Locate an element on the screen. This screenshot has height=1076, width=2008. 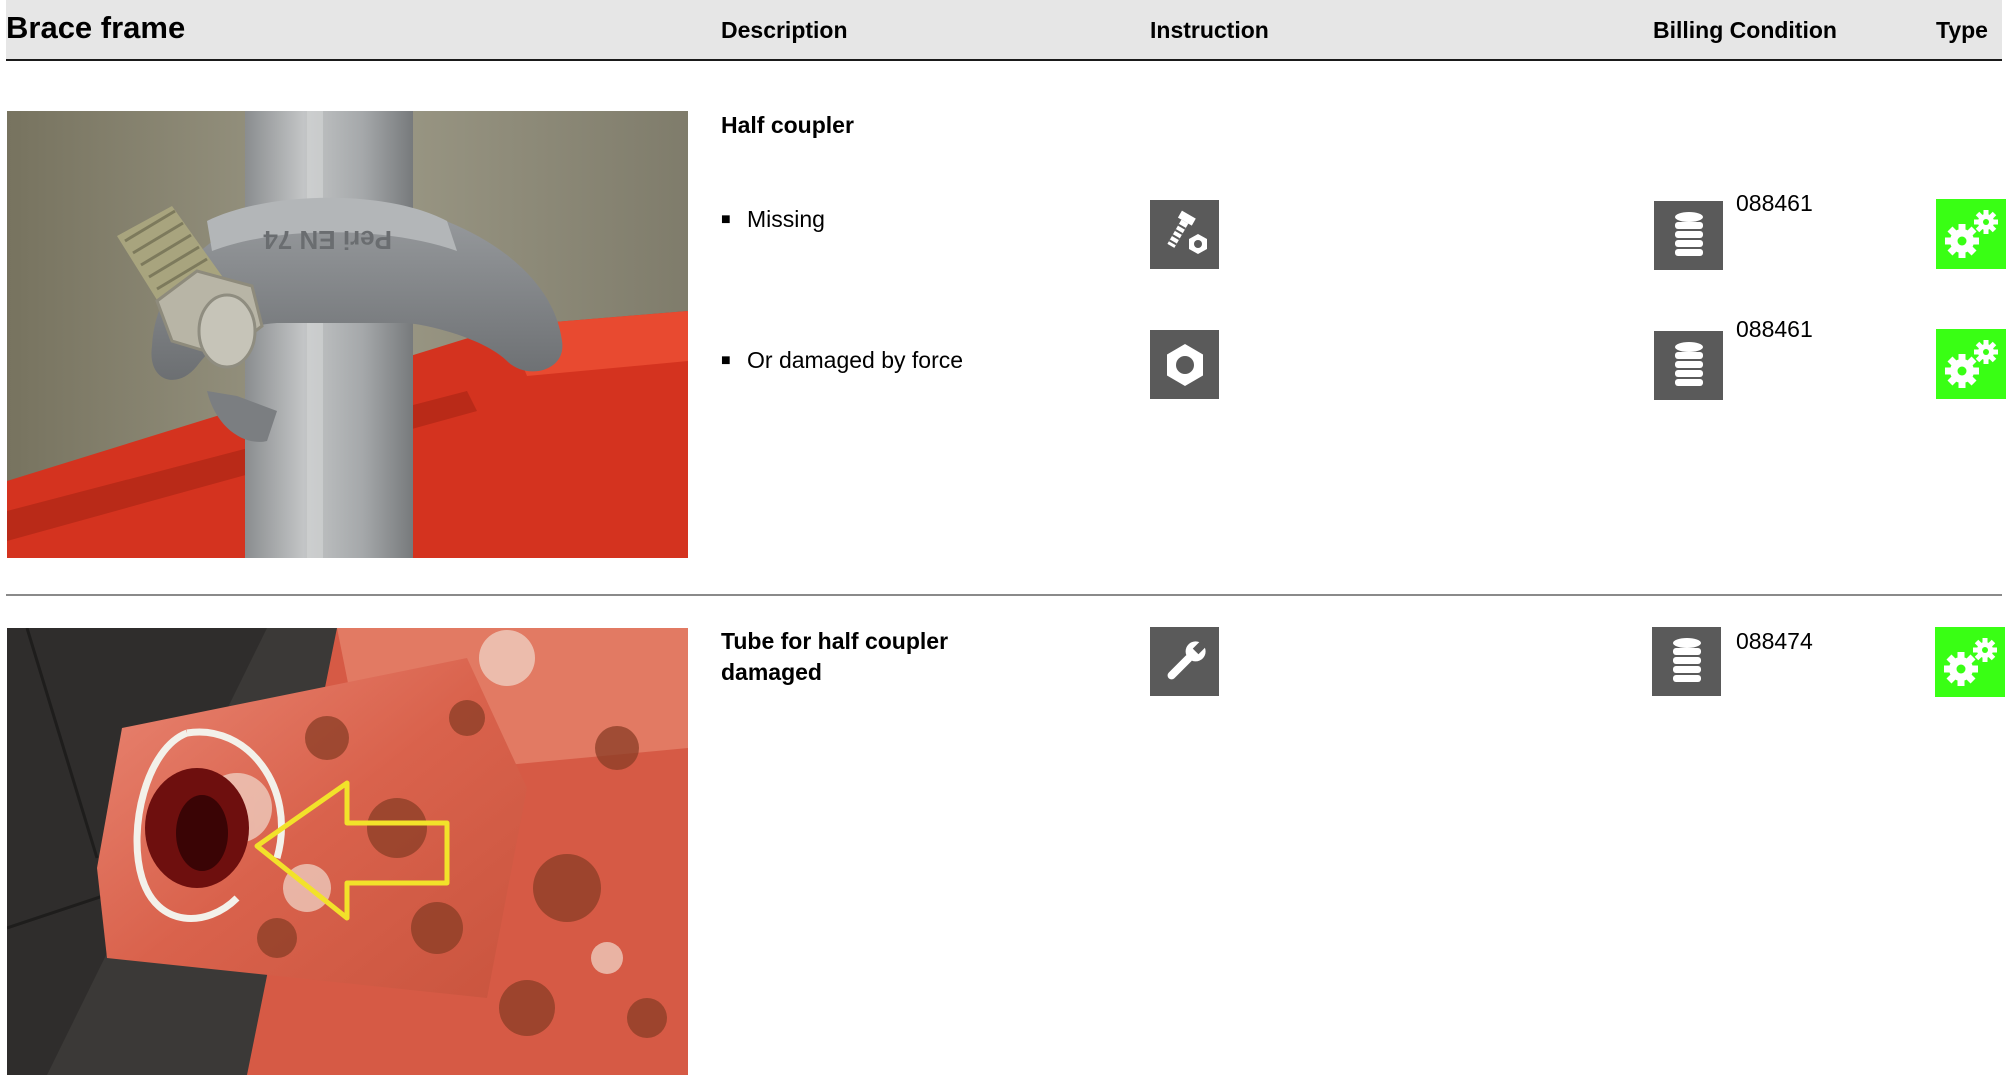
column-header-instruction: Instruction is located at coordinates (1209, 30).